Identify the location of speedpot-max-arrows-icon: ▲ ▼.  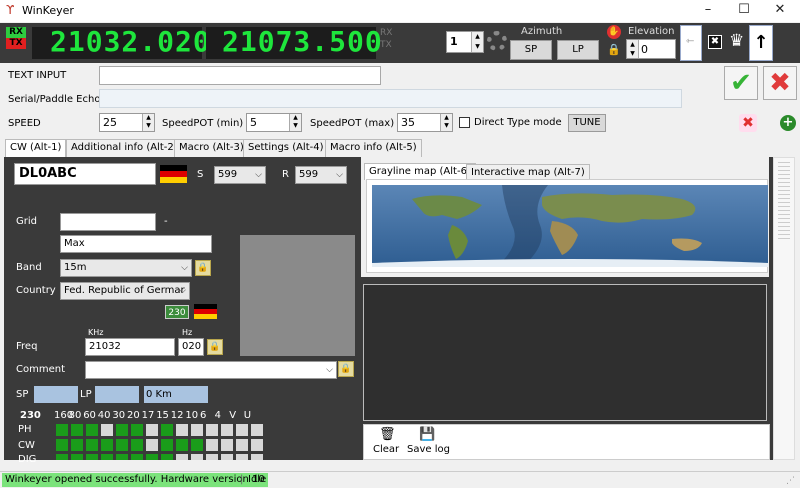
(446, 122).